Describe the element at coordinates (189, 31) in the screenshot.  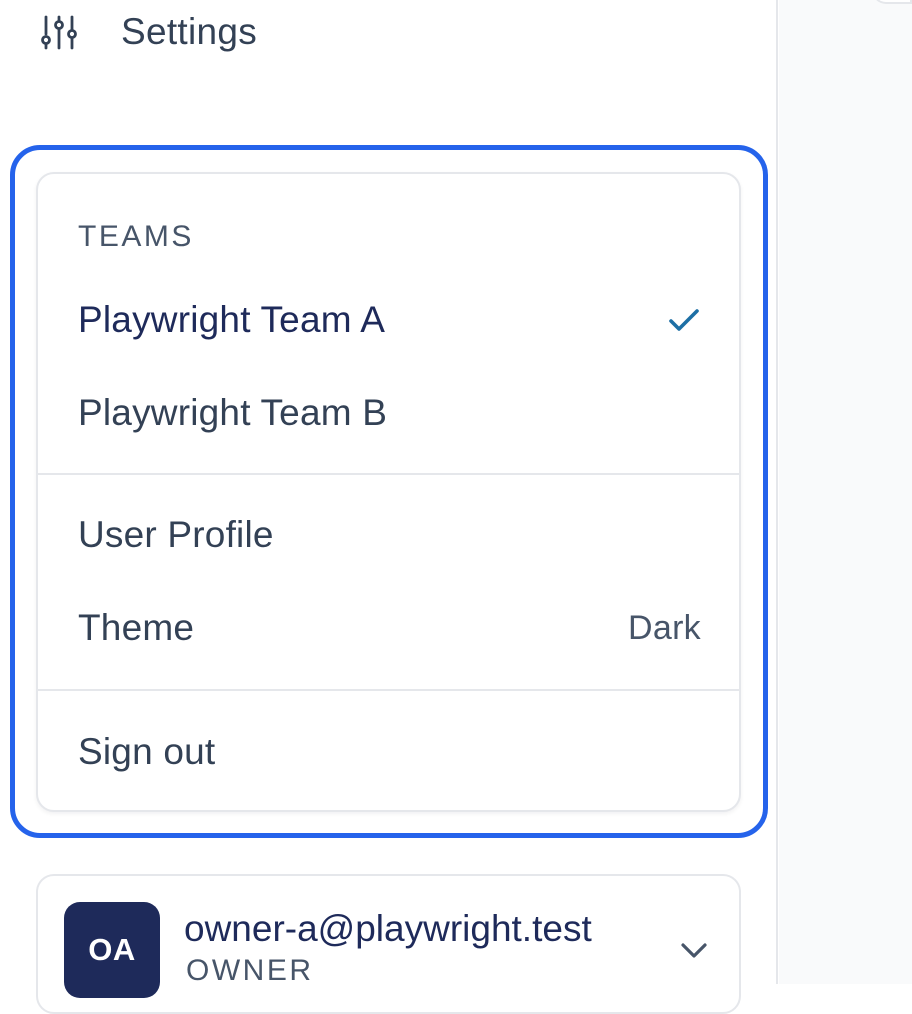
I see `nav-item-settings-label: Settings` at that location.